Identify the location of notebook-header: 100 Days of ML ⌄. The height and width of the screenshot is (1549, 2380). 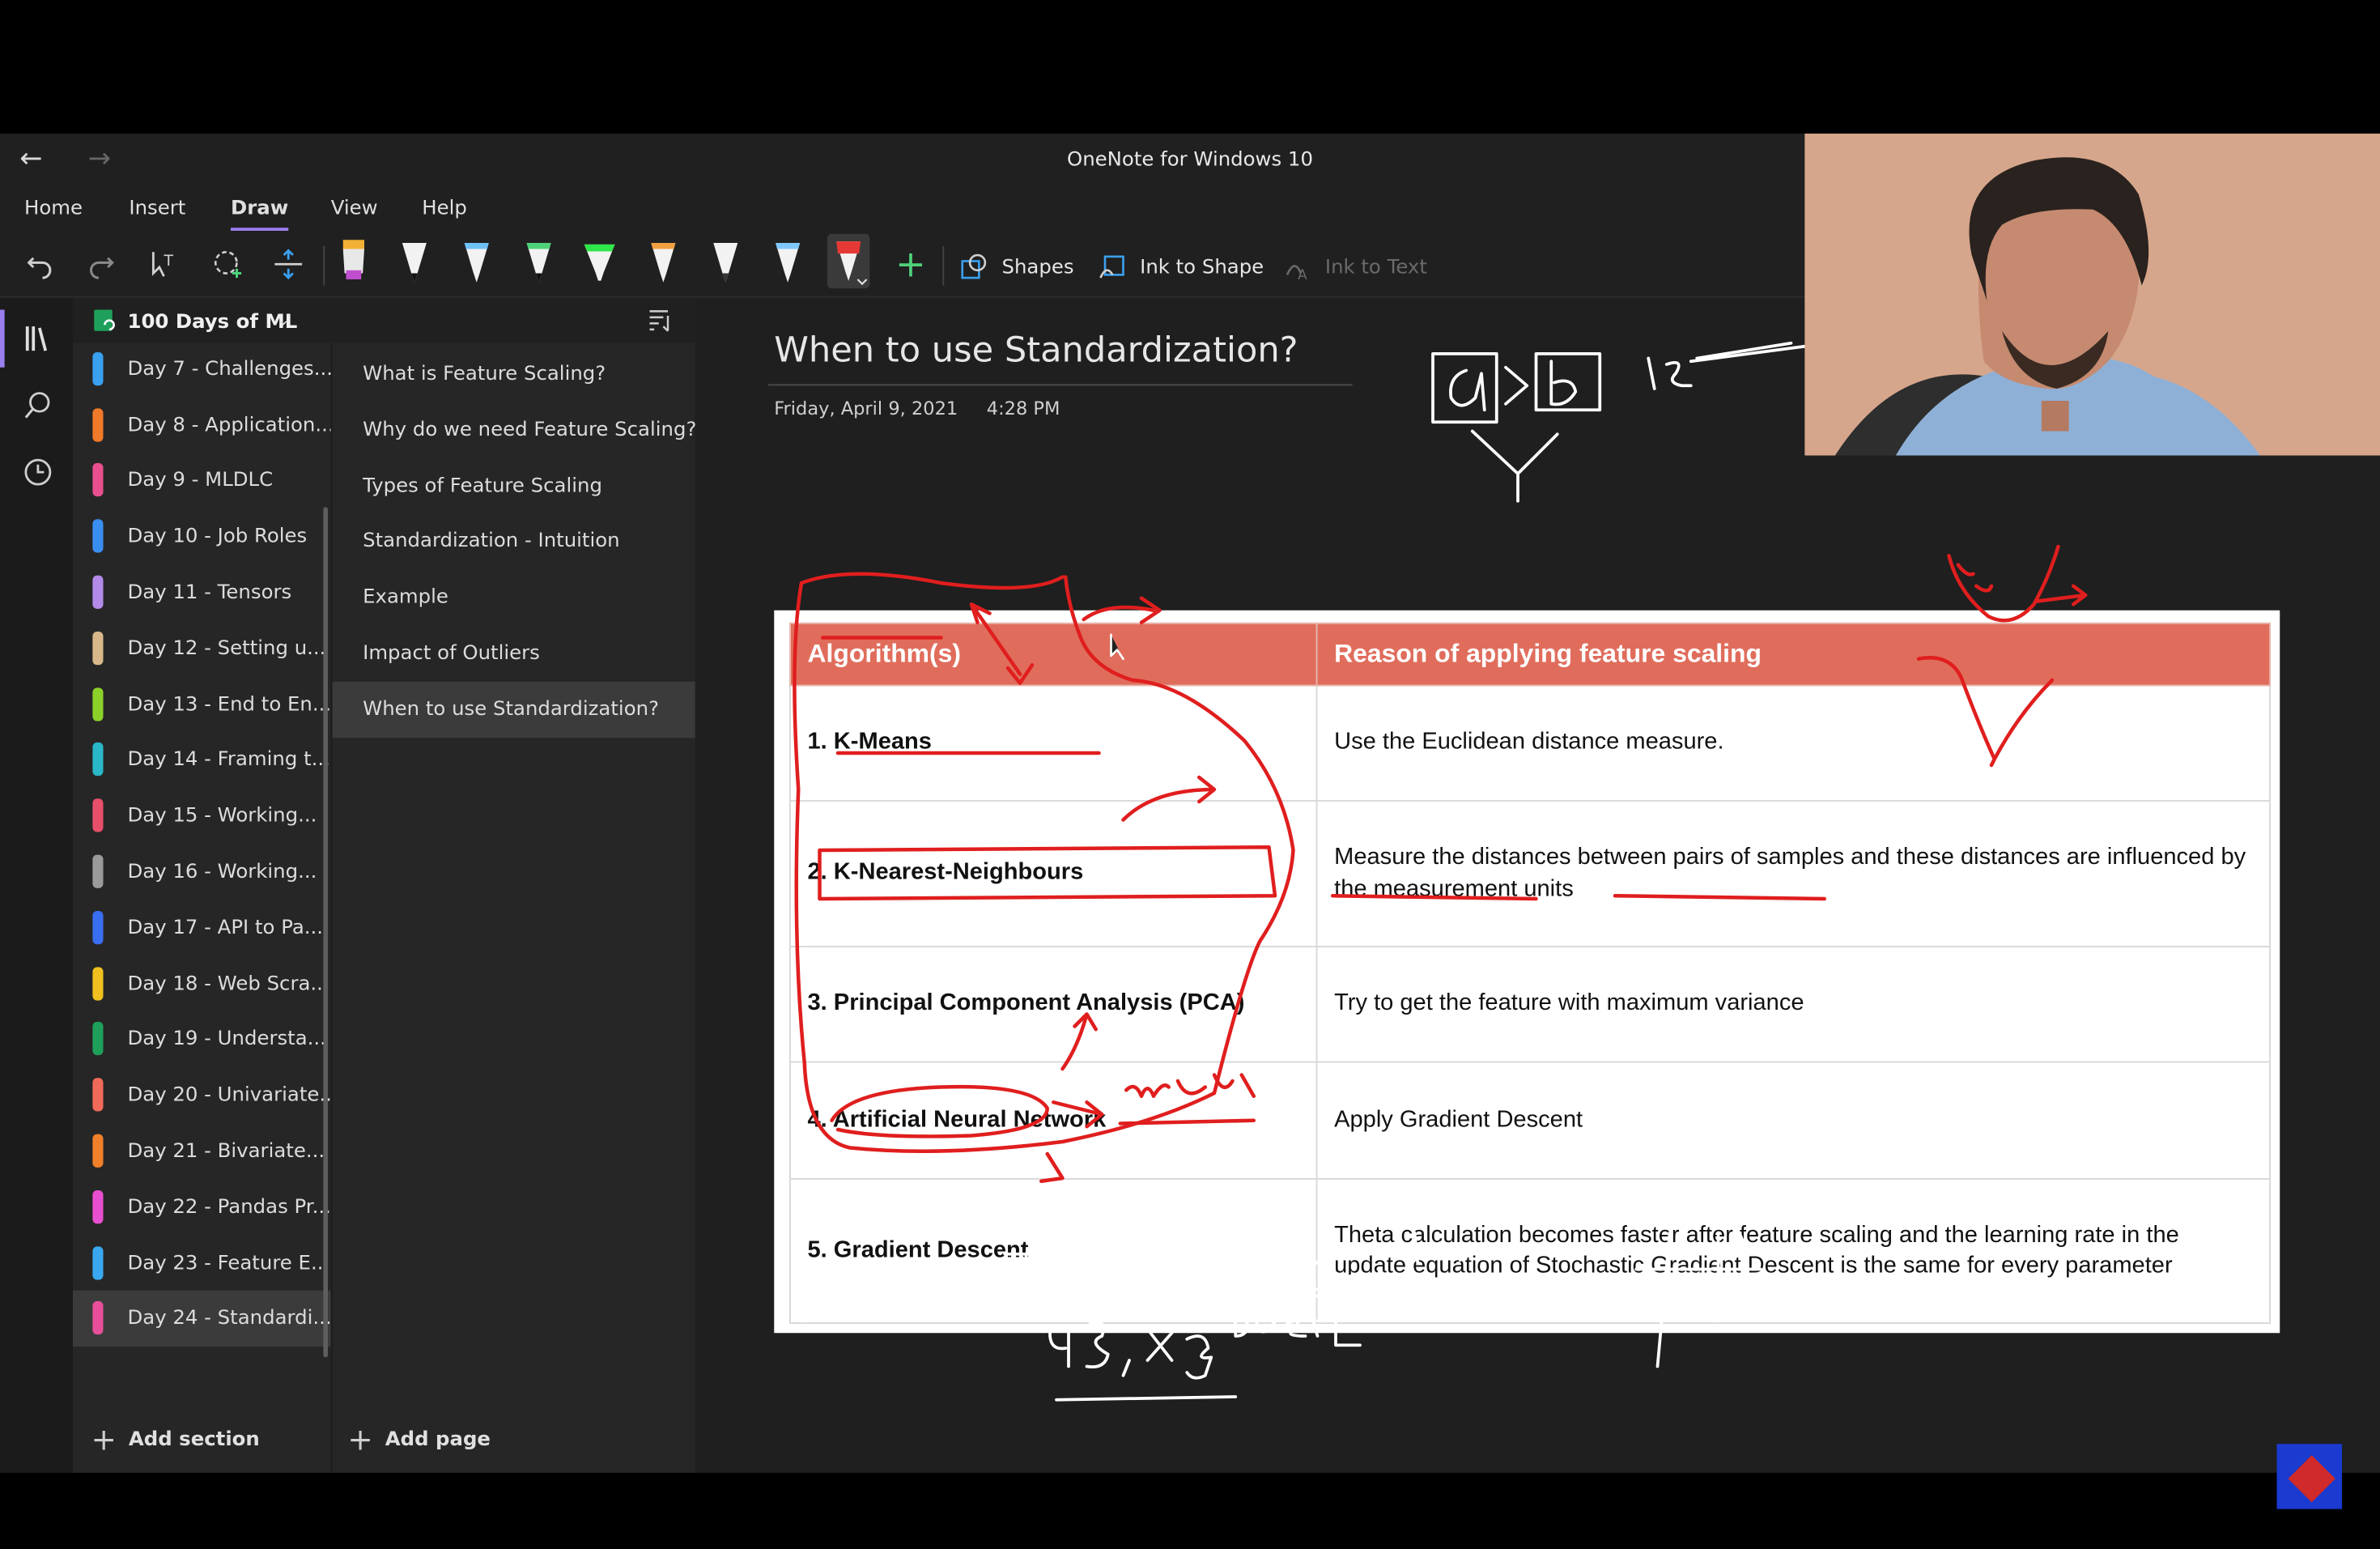
(384, 320).